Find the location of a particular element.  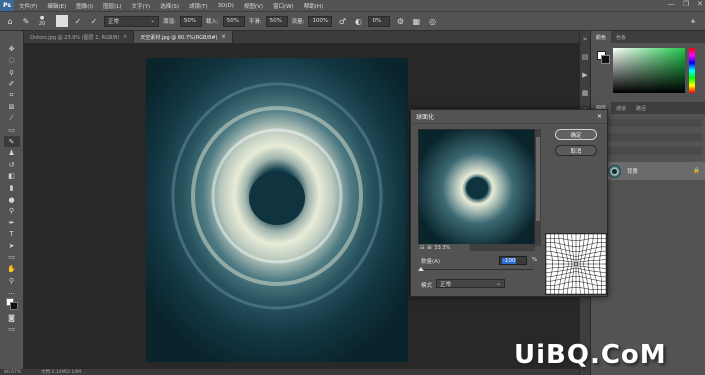

menu-select: 选择(S) is located at coordinates (169, 6).